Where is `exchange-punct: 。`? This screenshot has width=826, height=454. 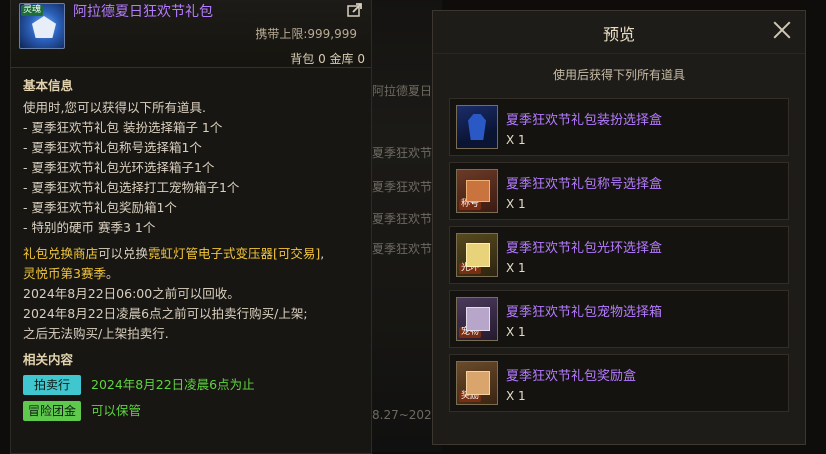
exchange-punct: 。 is located at coordinates (112, 273).